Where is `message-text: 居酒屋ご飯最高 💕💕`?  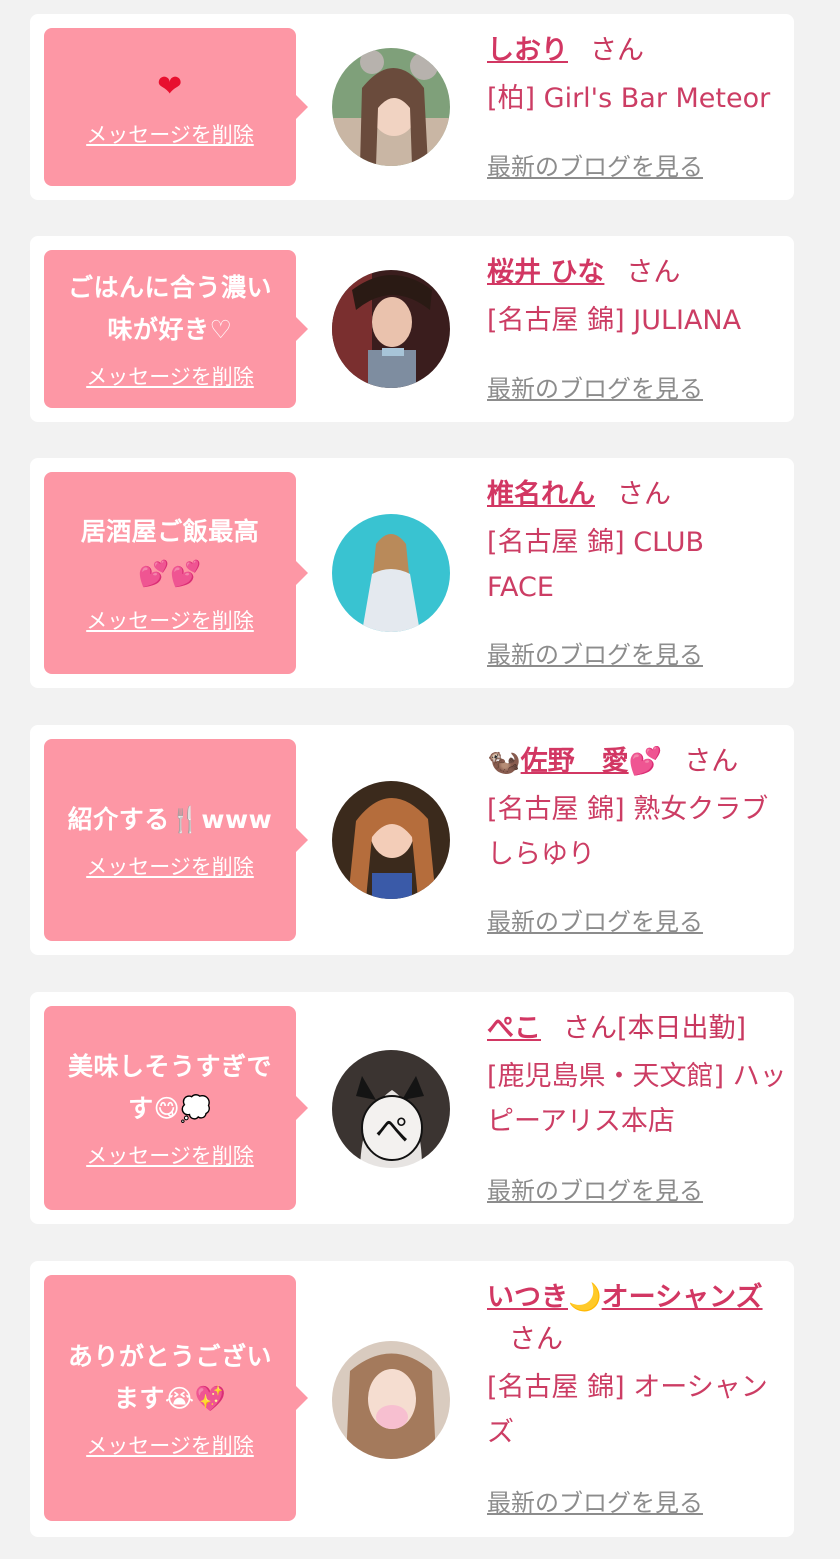 message-text: 居酒屋ご飯最高 💕💕 is located at coordinates (170, 553).